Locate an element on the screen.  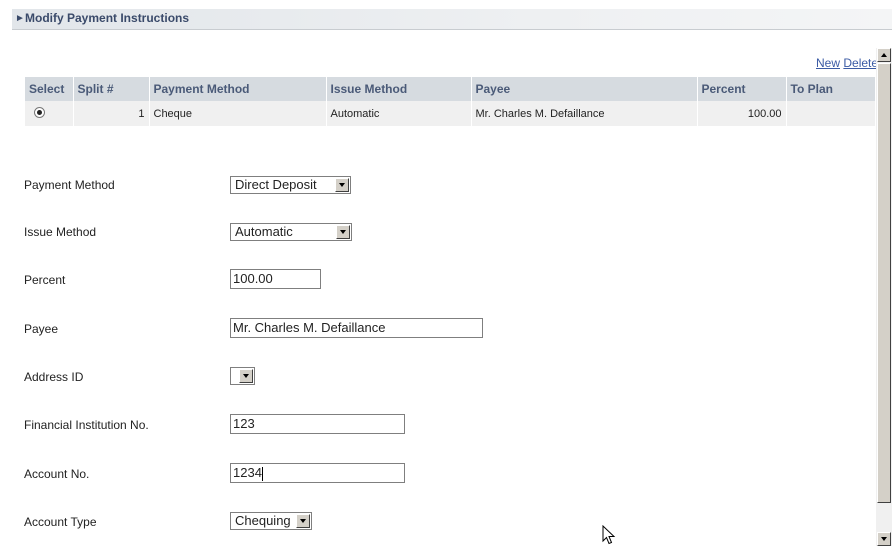
payee-input: Mr. Charles M. Defaillance is located at coordinates (356, 328).